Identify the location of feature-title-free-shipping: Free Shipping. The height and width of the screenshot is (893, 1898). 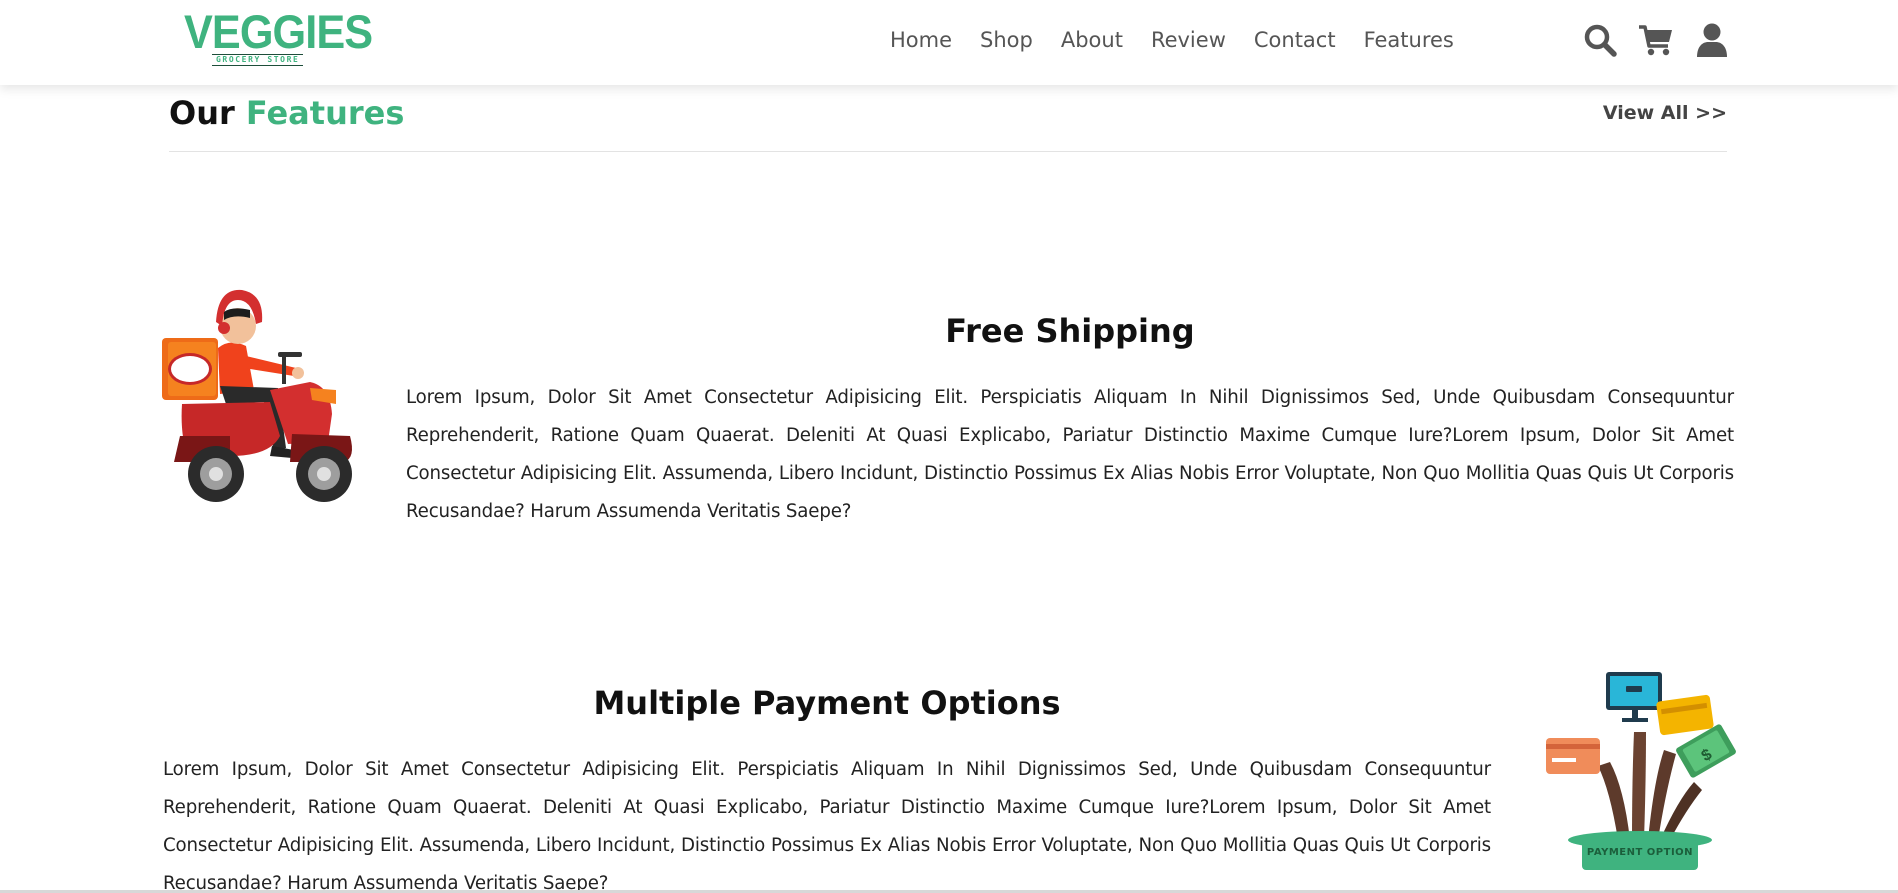
(1070, 331).